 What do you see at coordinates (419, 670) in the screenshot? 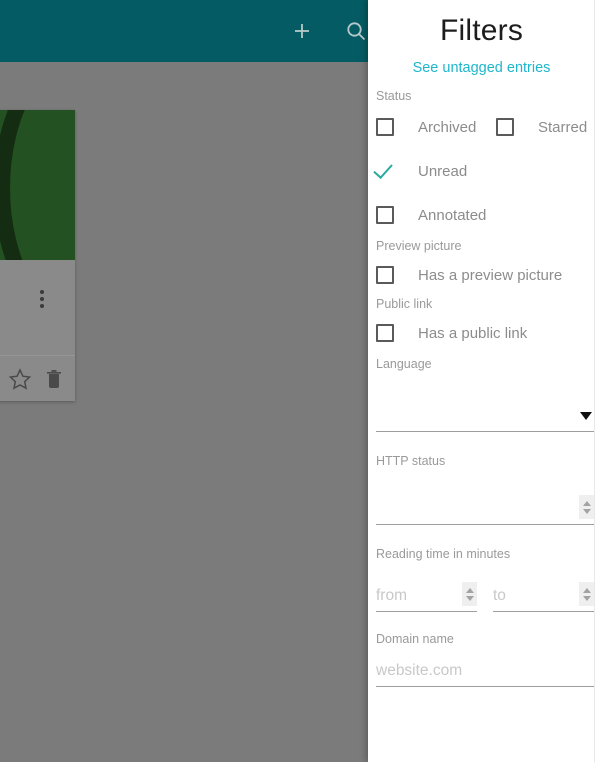
I see `domain-name-placeholder: website.com` at bounding box center [419, 670].